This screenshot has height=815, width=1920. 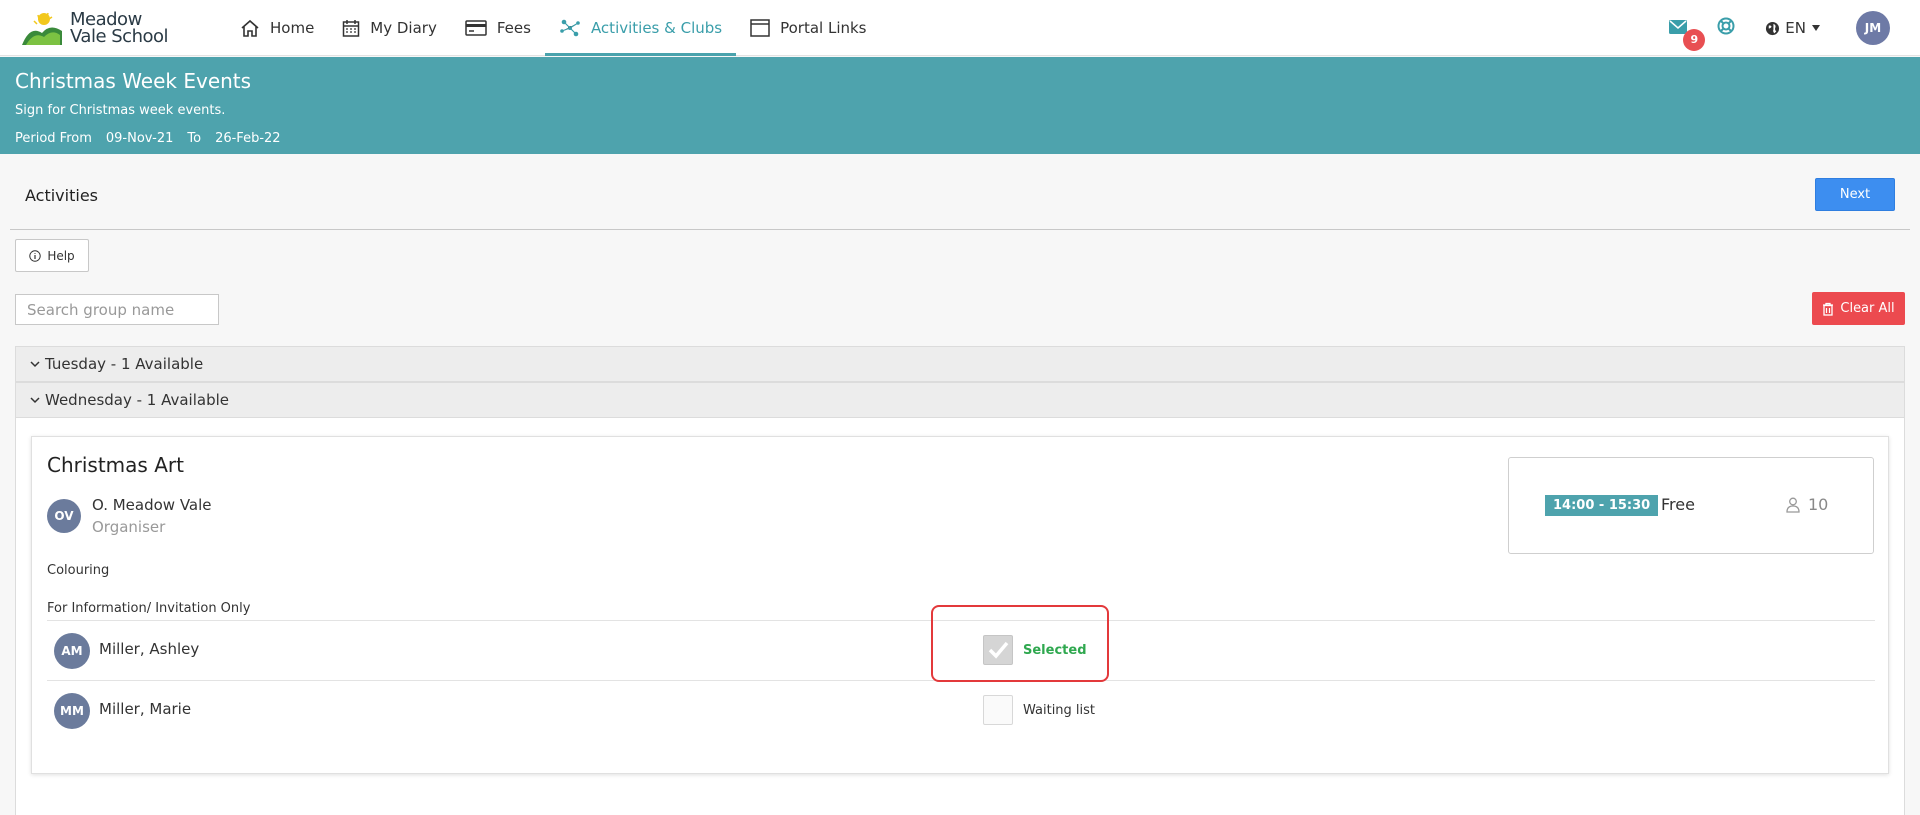 What do you see at coordinates (960, 364) in the screenshot?
I see `group-header-tuesday: Tuesday - 1 Available` at bounding box center [960, 364].